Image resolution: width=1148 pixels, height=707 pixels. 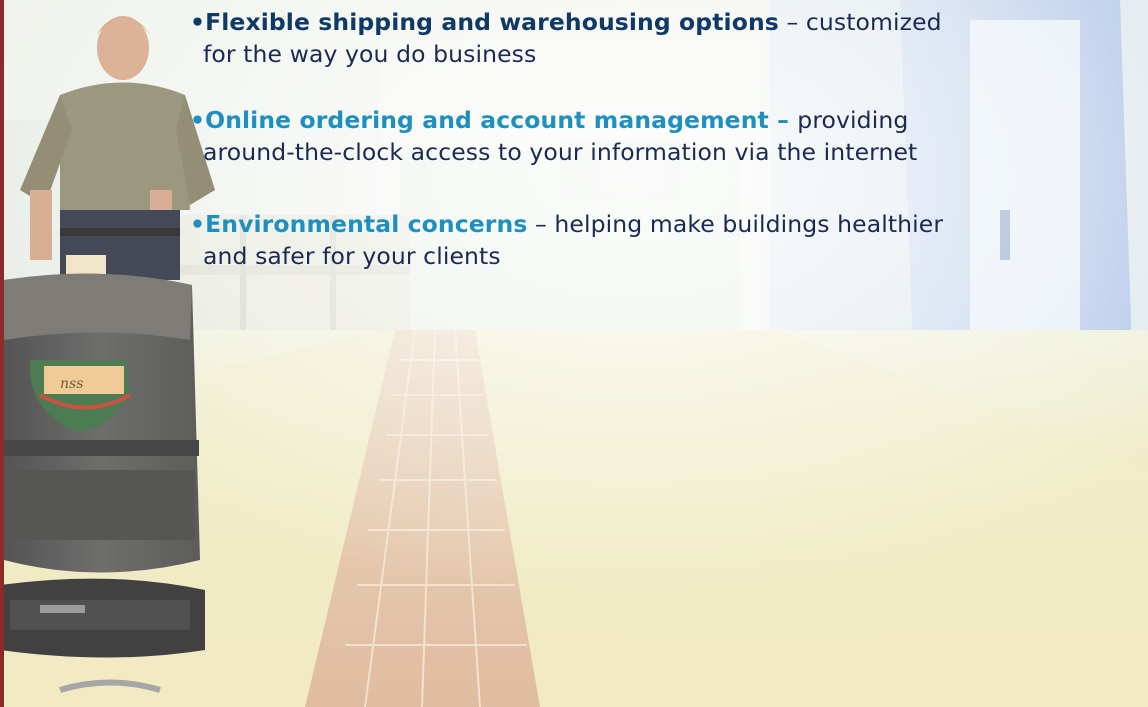 What do you see at coordinates (873, 22) in the screenshot?
I see `bullet-text: customized` at bounding box center [873, 22].